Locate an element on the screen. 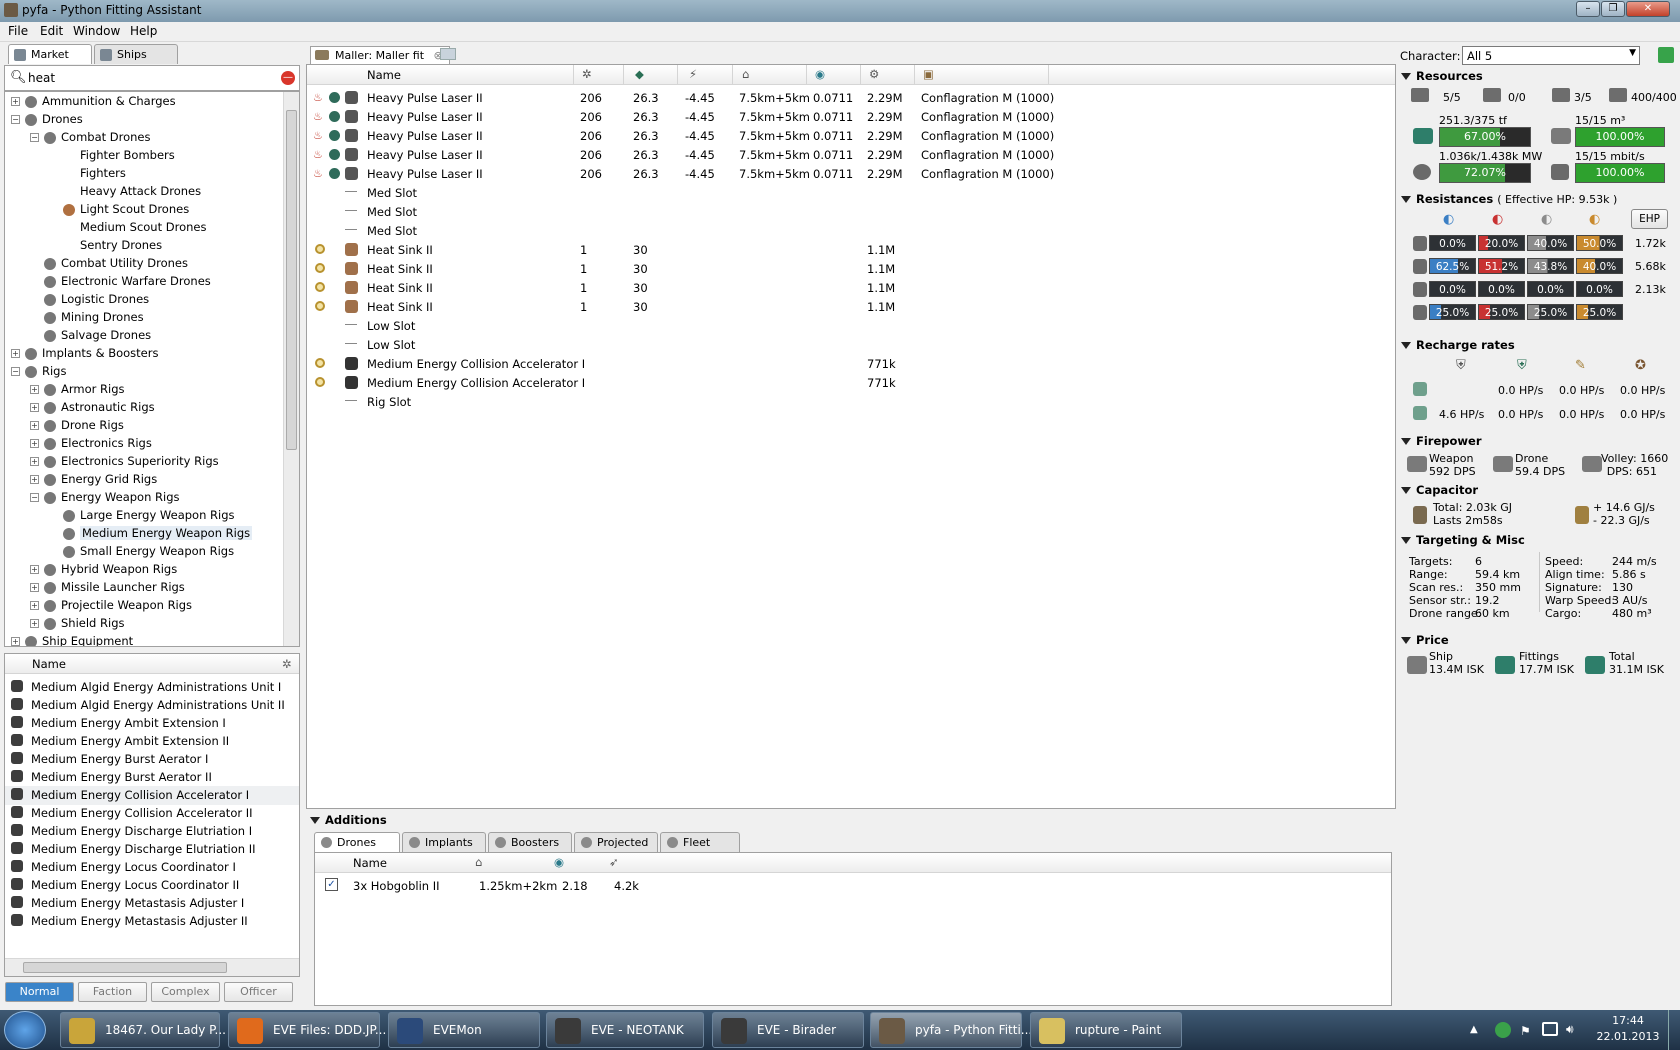  tab-ships: Ships is located at coordinates (136, 54).